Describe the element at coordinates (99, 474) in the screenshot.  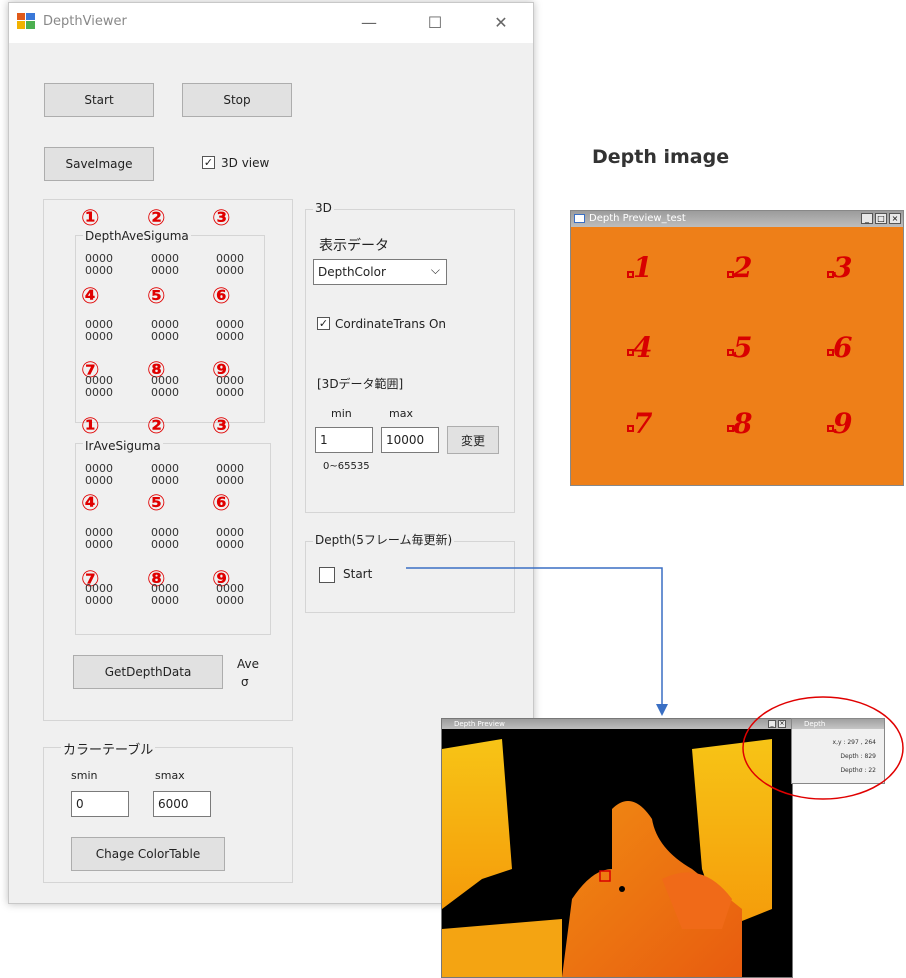
I see `ir-value-1: 0000 0000` at that location.